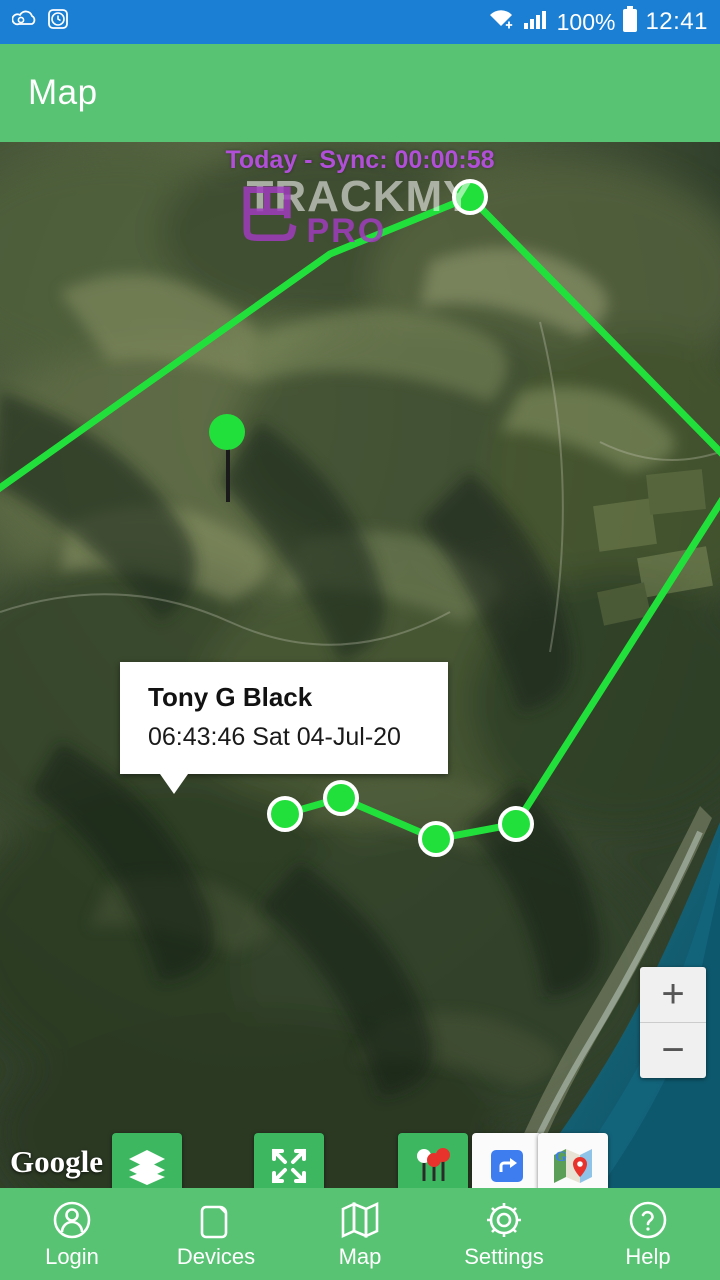  Describe the element at coordinates (573, 1166) in the screenshot. I see `google-maps-icon: G` at that location.